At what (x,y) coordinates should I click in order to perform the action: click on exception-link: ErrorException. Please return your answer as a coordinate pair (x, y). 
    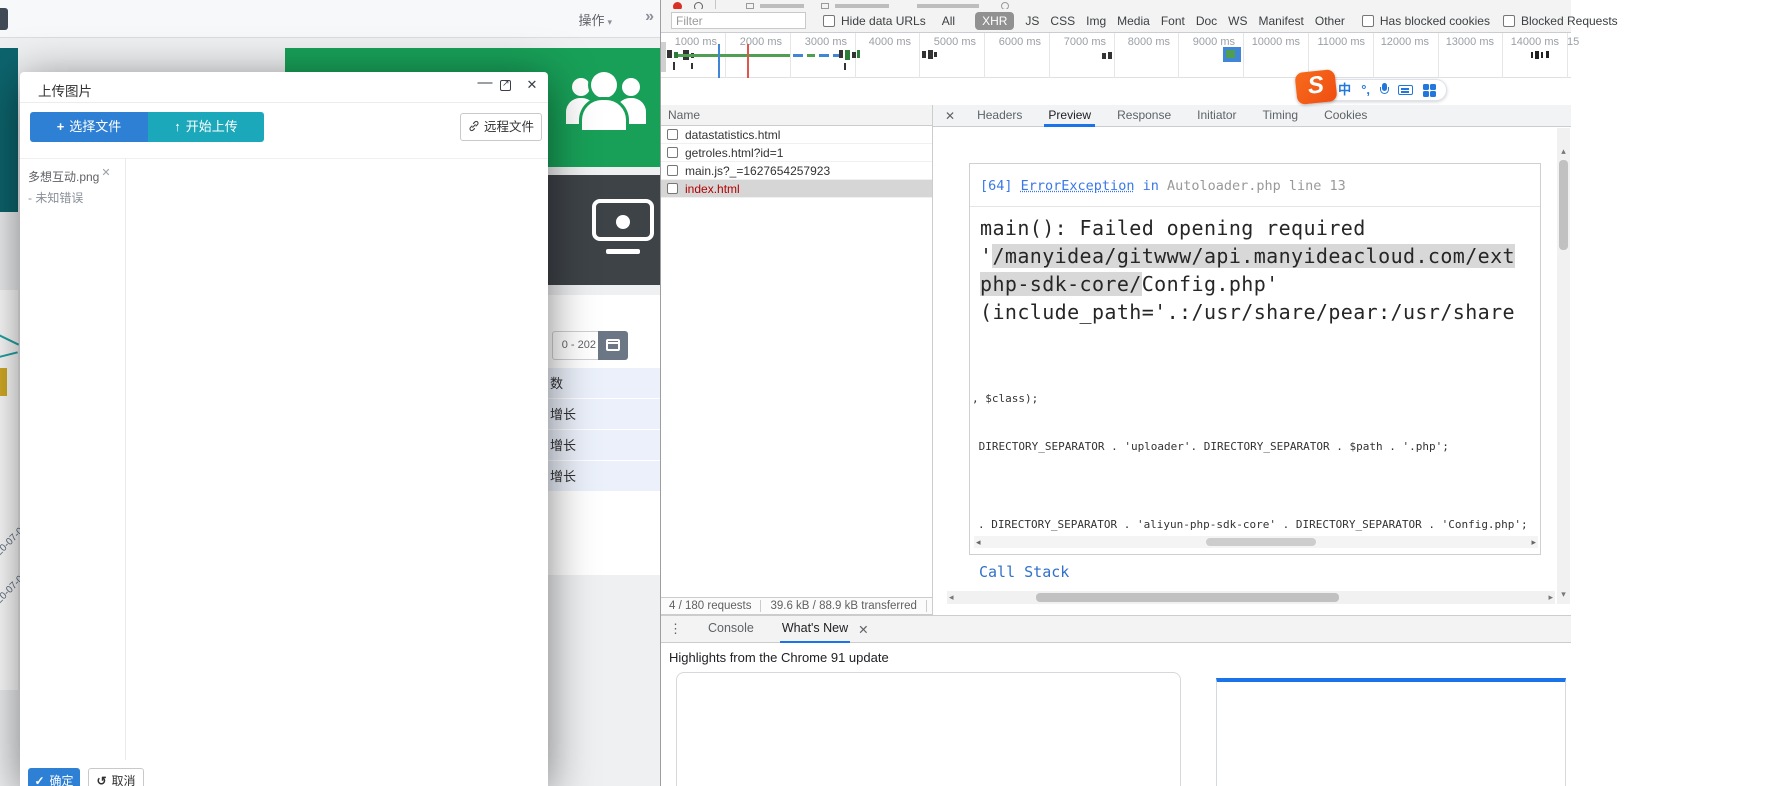
    Looking at the image, I should click on (1078, 186).